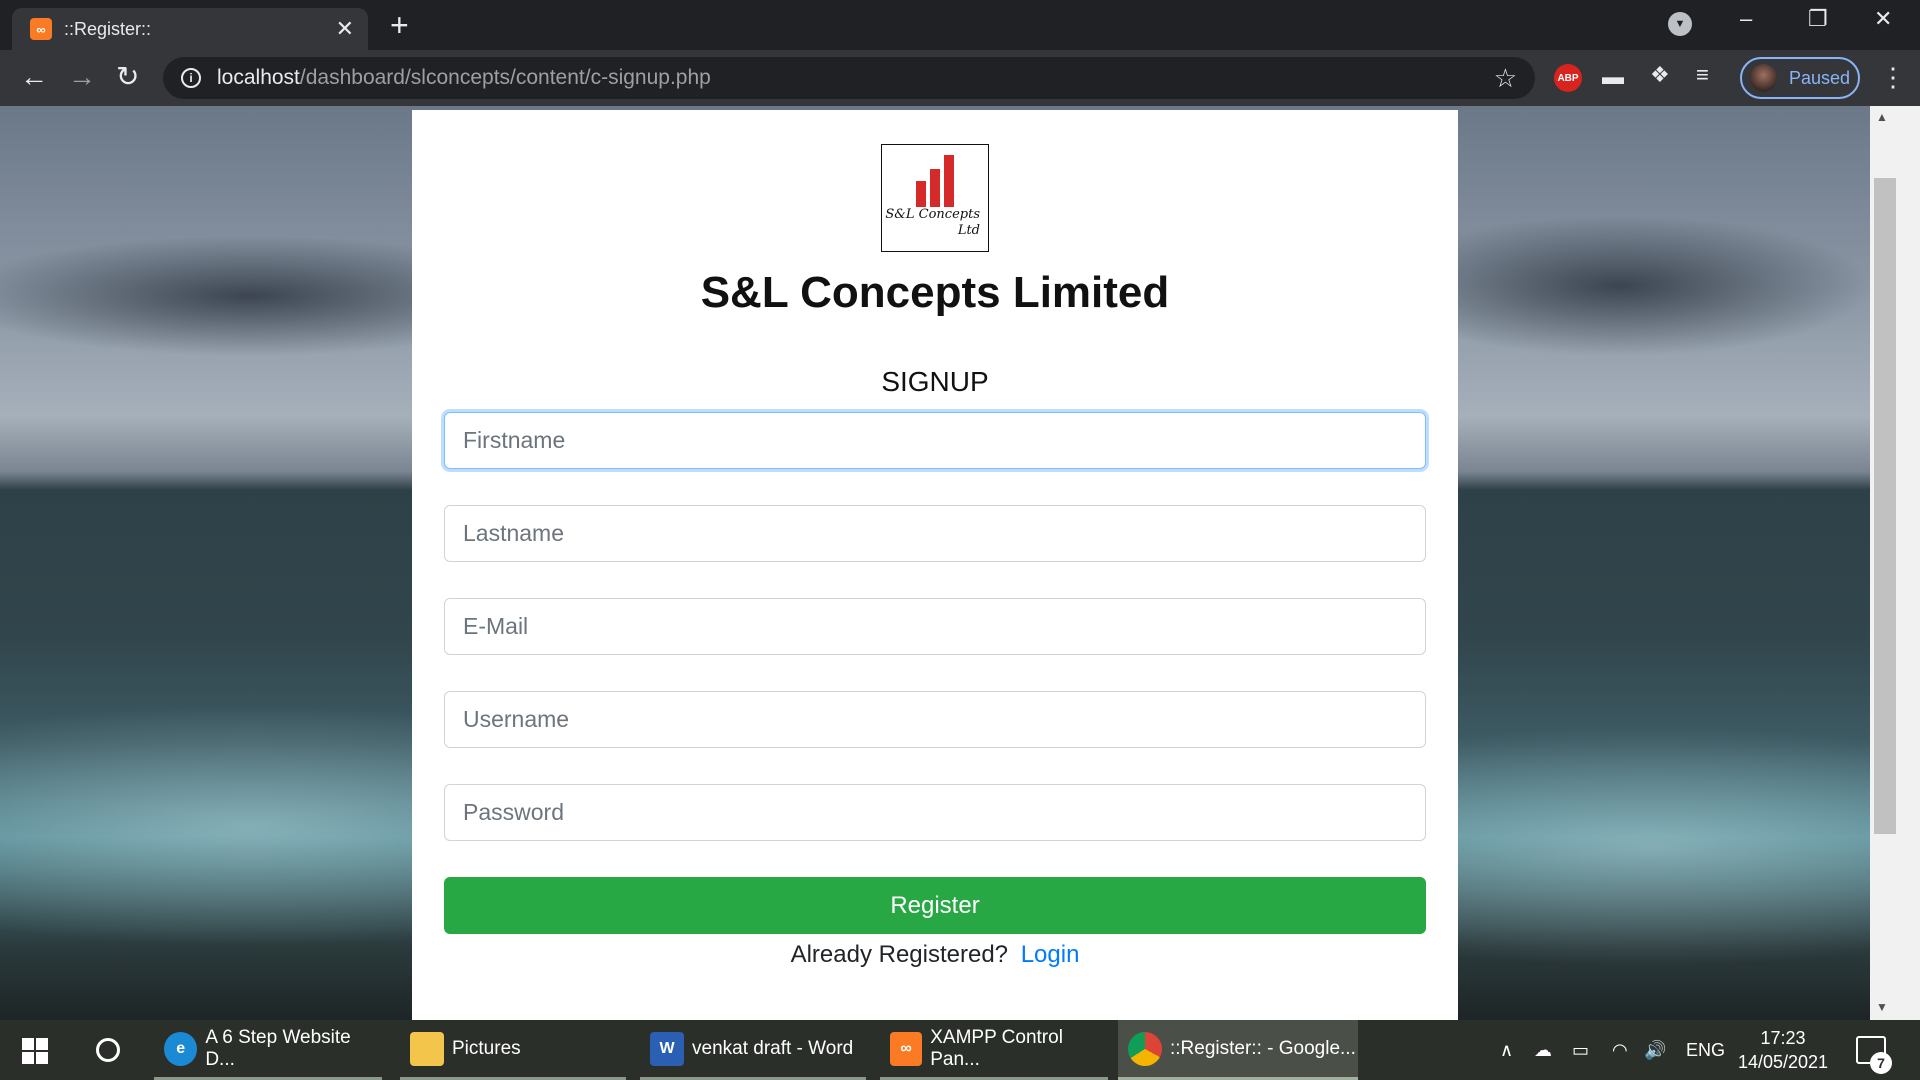  Describe the element at coordinates (108, 1050) in the screenshot. I see `cortana-search-icon` at that location.